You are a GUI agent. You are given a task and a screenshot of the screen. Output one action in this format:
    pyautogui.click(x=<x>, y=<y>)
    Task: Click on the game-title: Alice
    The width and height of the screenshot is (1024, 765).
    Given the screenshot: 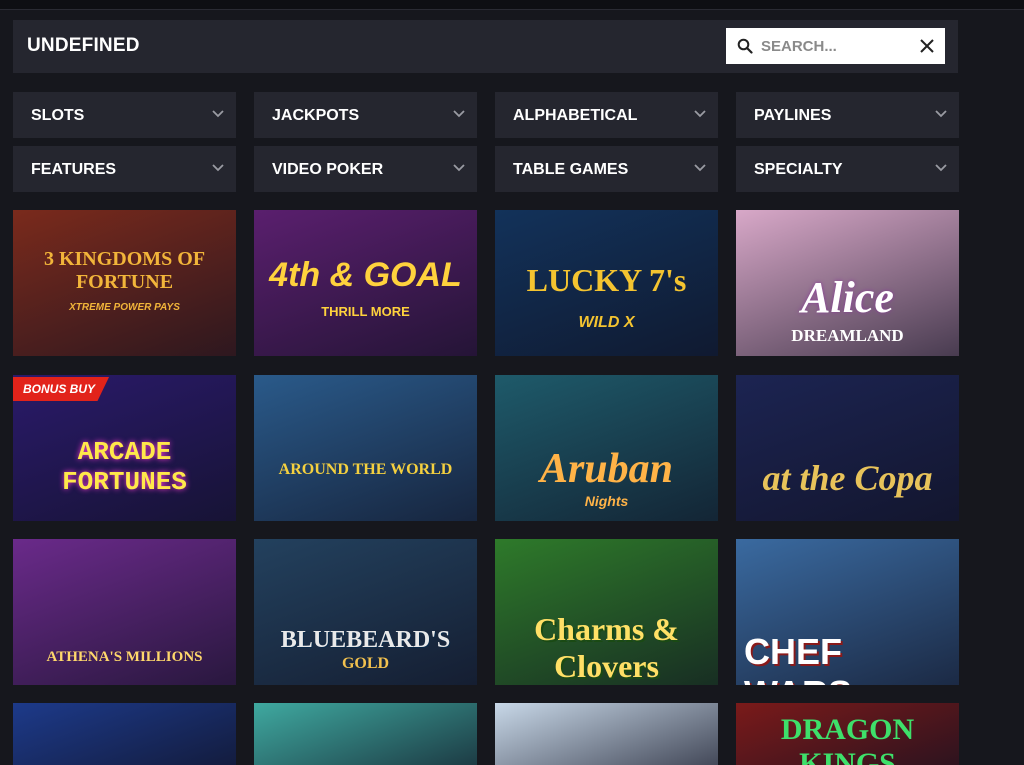 What is the action you would take?
    pyautogui.click(x=847, y=297)
    